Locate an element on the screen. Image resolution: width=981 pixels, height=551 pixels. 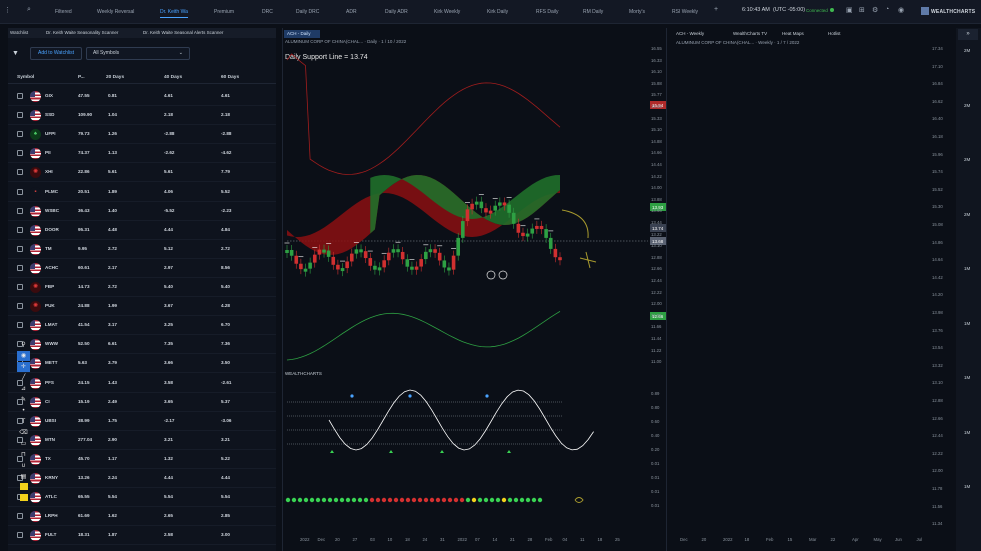
tab-wealthcharts-tv: WealthCharts TV is located at coordinates (750, 33).